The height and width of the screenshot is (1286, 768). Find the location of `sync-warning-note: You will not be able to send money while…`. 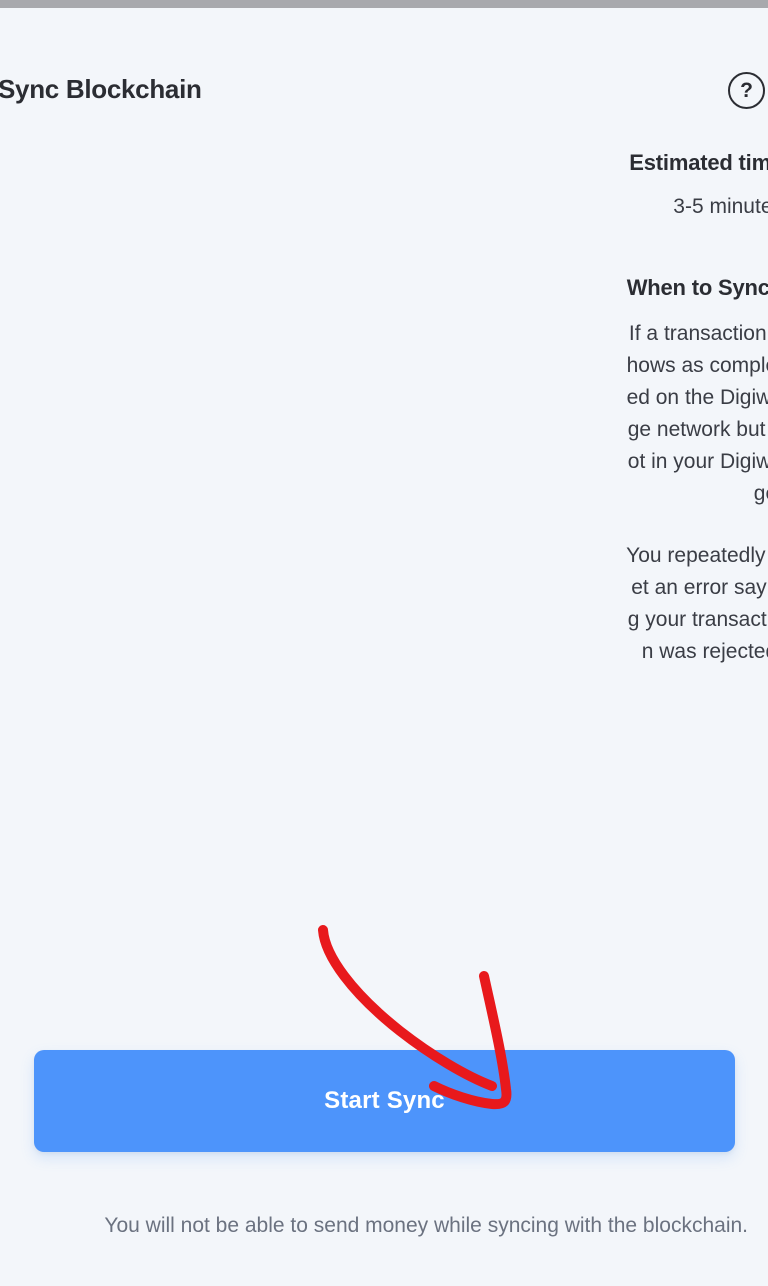

sync-warning-note: You will not be able to send money while… is located at coordinates (426, 1225).